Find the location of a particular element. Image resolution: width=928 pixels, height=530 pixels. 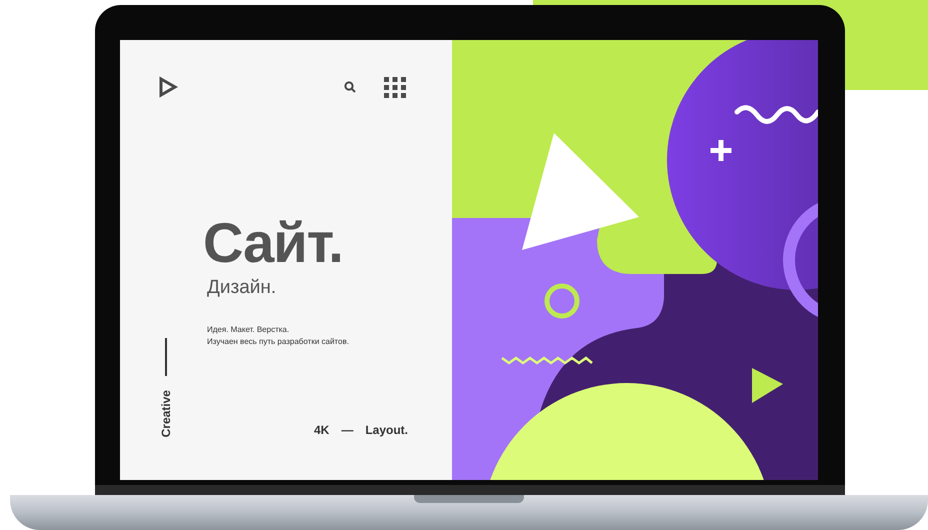

hero-title: Сайт. is located at coordinates (273, 243).